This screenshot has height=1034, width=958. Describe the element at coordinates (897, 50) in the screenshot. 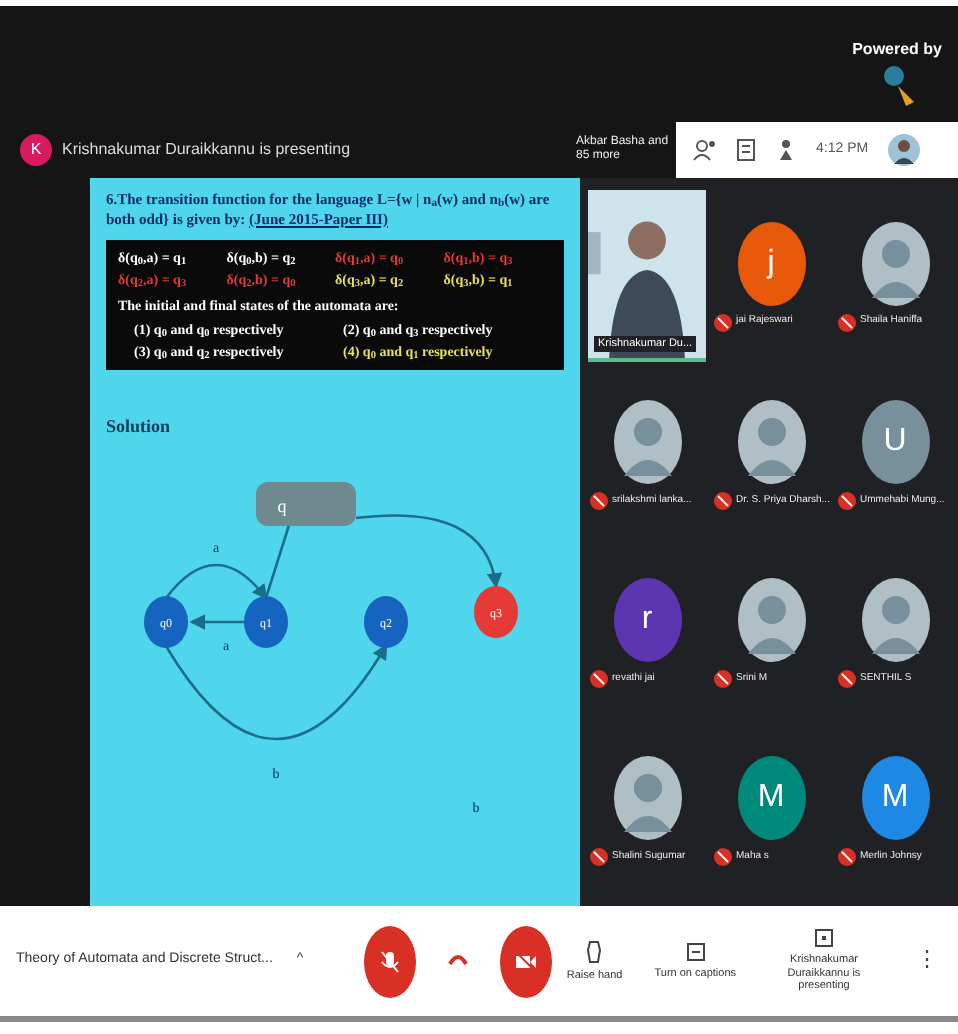

I see `powered-by-label: Powered by` at that location.